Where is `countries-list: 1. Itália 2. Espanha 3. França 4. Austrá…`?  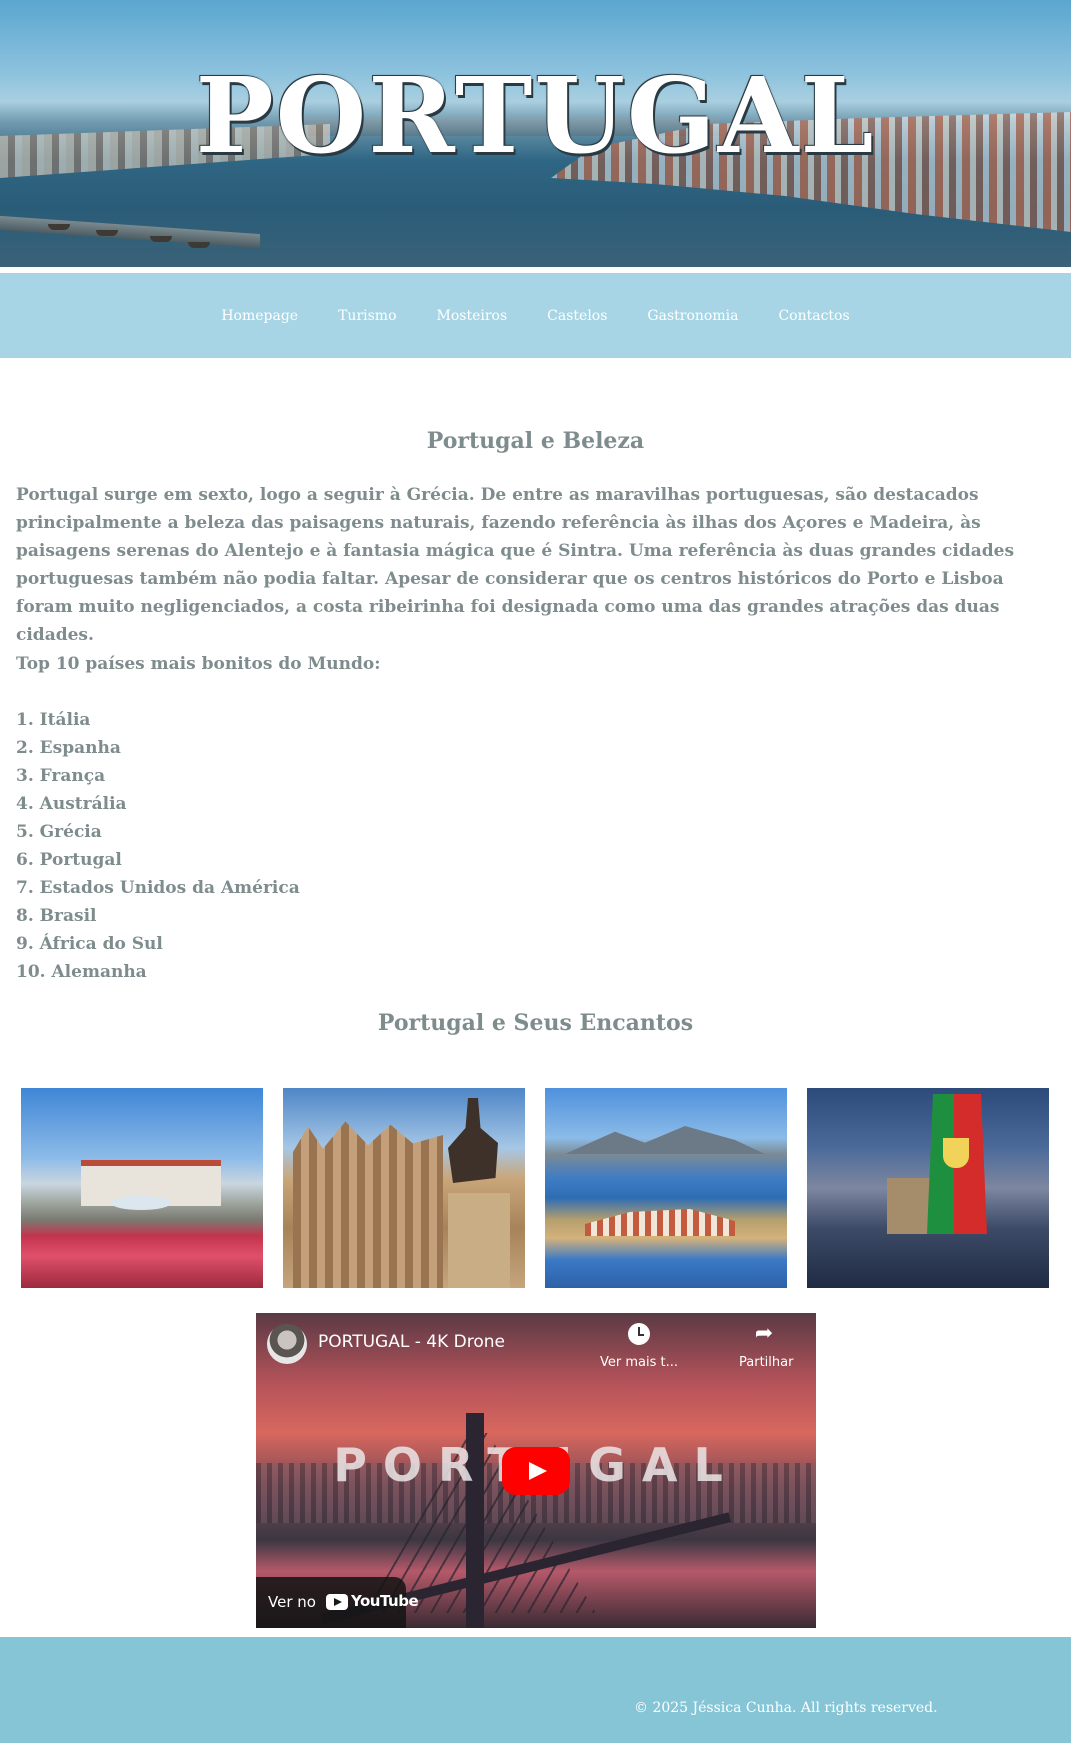 countries-list: 1. Itália 2. Espanha 3. França 4. Austrá… is located at coordinates (216, 846).